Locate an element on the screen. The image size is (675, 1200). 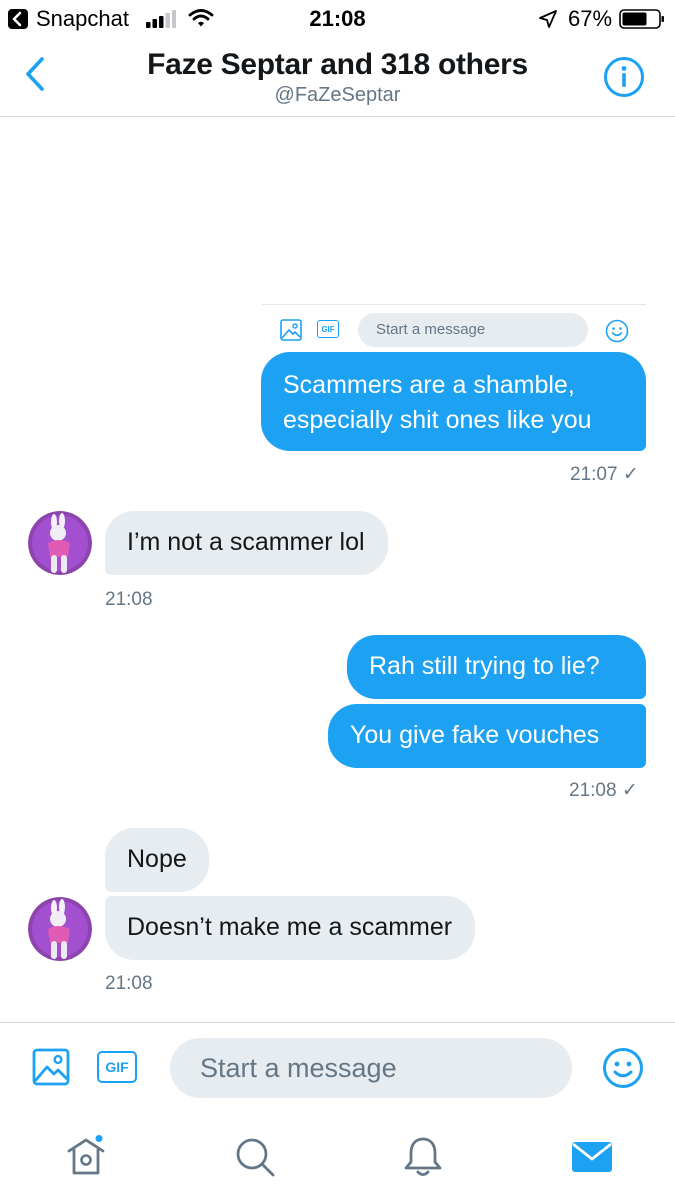
bell-icon is located at coordinates (423, 1157).